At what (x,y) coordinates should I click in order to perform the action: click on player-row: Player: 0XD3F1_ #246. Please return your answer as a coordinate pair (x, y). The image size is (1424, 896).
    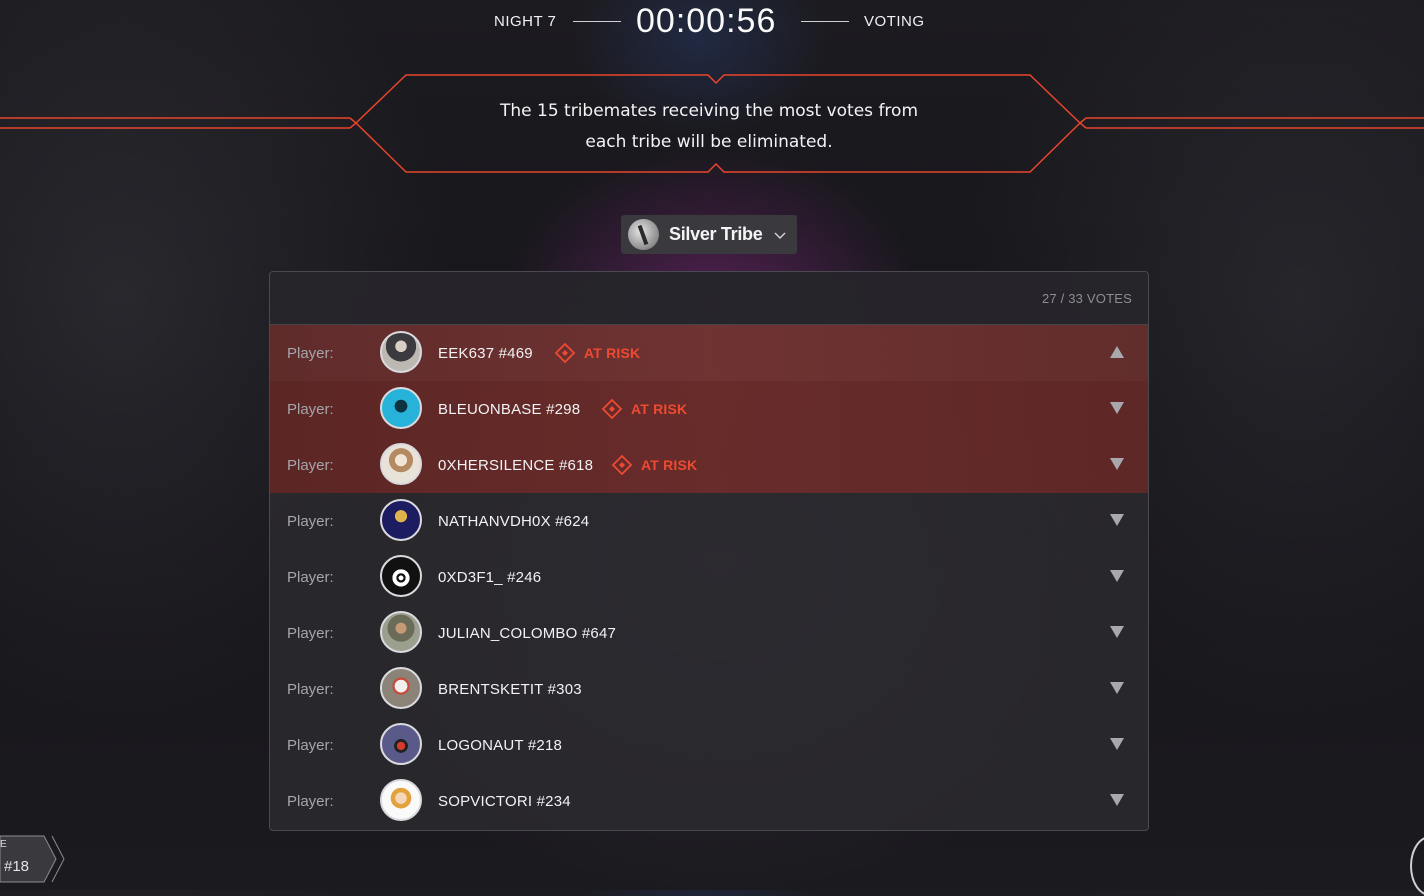
    Looking at the image, I should click on (709, 577).